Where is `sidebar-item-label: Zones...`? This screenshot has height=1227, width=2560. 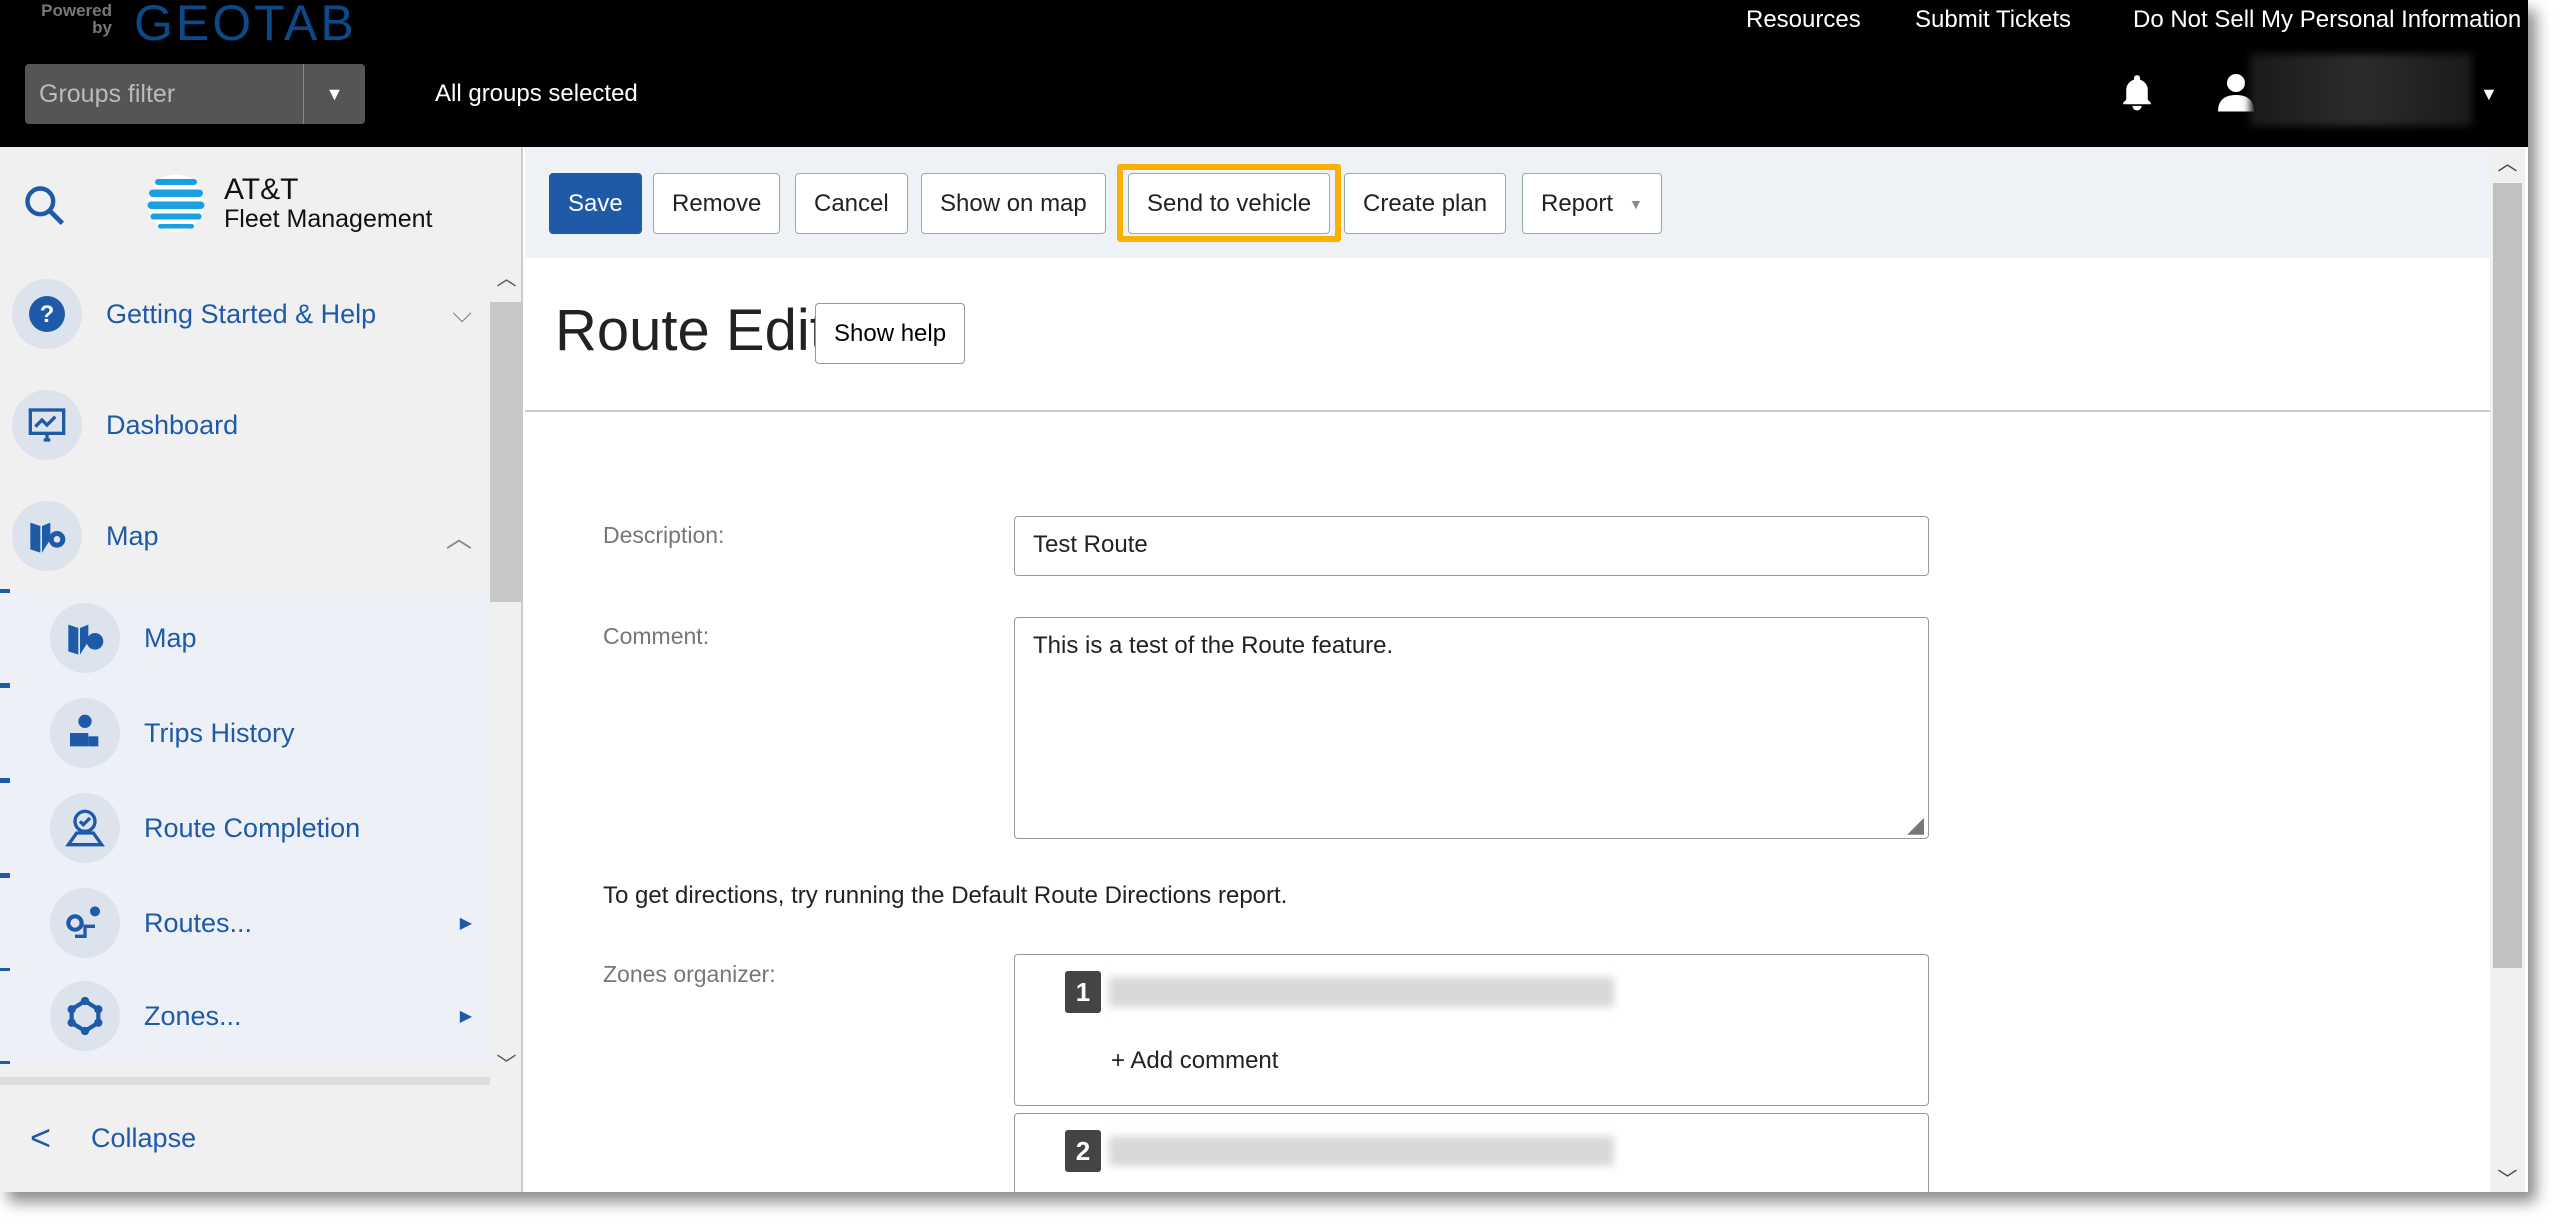 sidebar-item-label: Zones... is located at coordinates (193, 1015).